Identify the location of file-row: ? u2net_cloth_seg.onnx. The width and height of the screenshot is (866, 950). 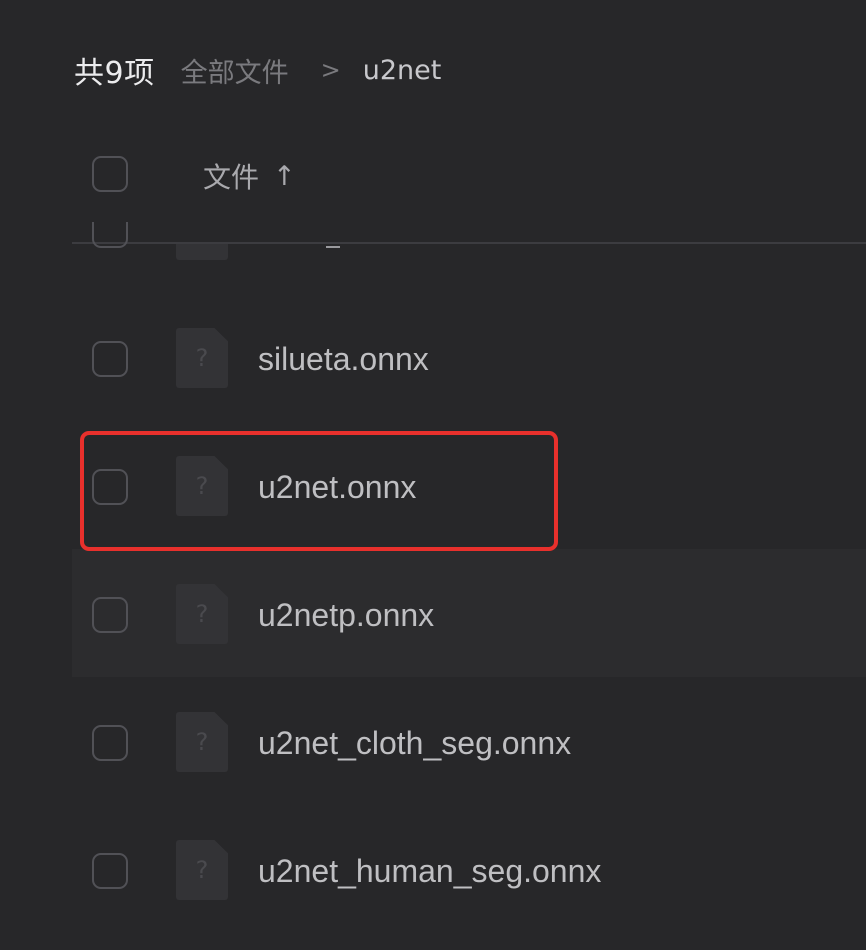
(469, 741).